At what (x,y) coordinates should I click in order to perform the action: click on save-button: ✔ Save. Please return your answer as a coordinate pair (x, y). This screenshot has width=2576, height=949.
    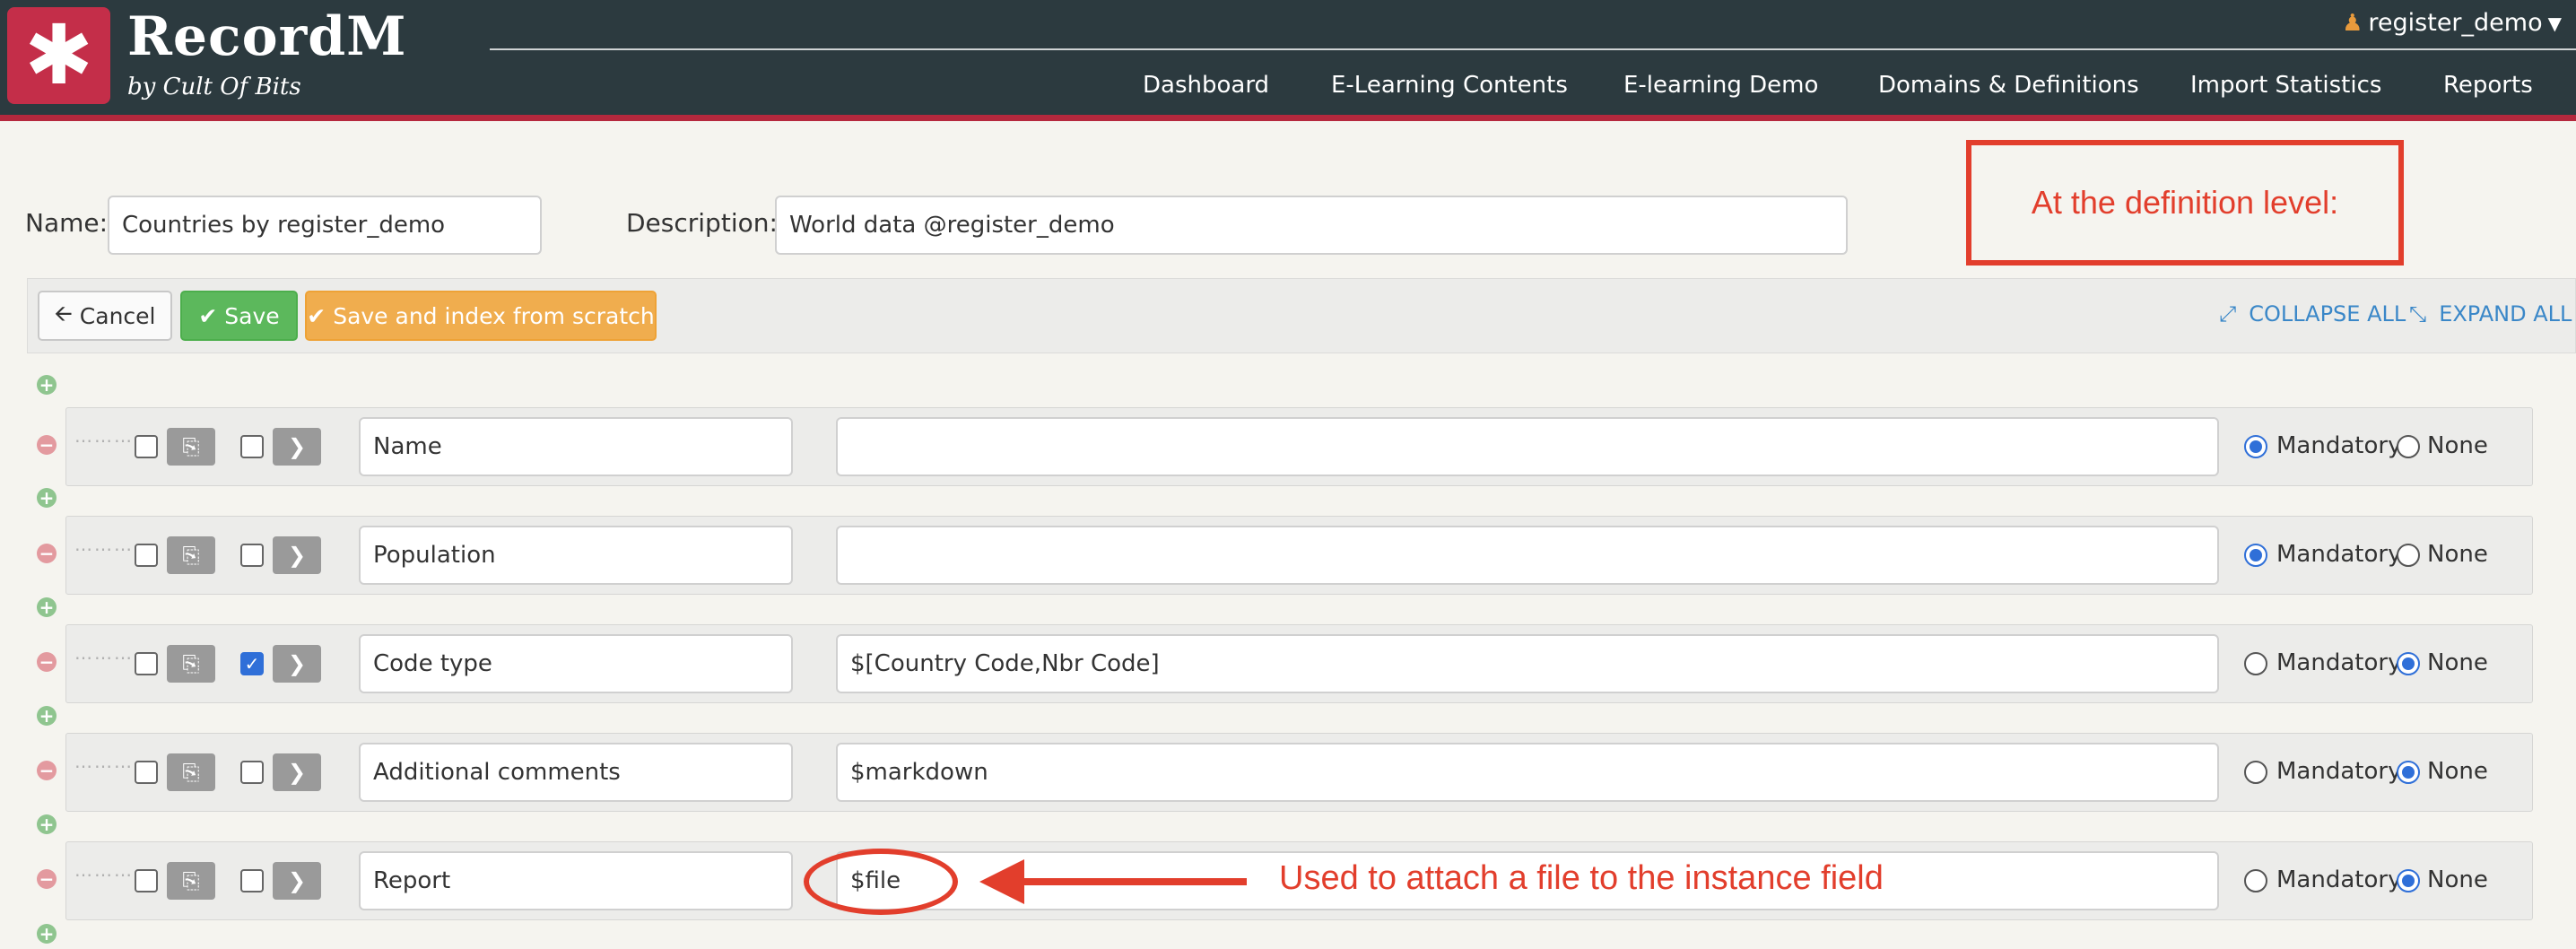
    Looking at the image, I should click on (239, 316).